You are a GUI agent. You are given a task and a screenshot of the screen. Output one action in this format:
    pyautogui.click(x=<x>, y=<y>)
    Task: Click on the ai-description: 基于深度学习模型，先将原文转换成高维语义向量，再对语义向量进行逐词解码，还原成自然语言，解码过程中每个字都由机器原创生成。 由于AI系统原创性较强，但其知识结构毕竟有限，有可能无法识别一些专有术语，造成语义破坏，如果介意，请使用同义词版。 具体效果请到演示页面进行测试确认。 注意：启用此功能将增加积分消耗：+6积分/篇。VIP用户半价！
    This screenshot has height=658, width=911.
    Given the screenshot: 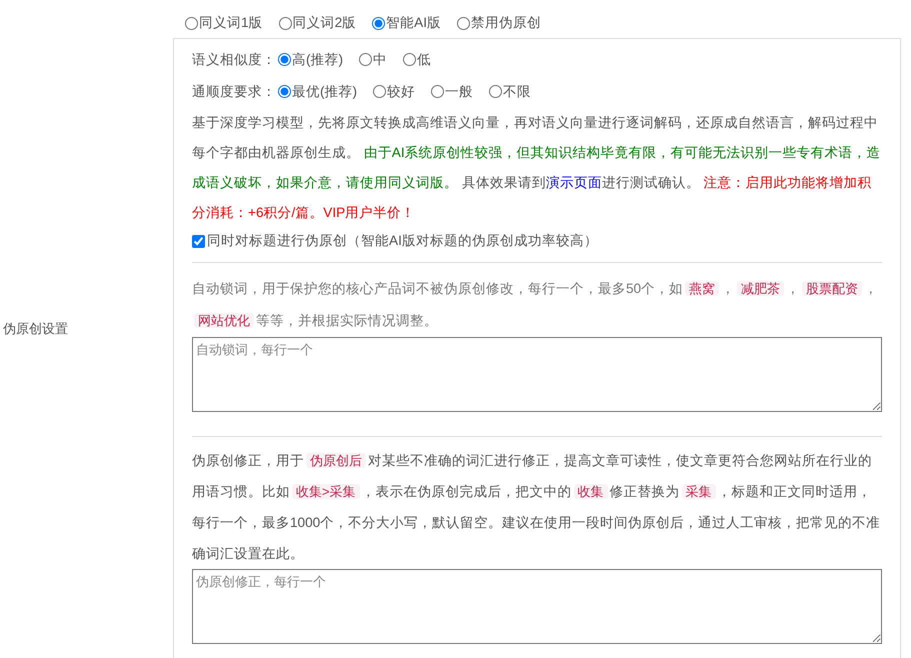 What is the action you would take?
    pyautogui.click(x=537, y=168)
    